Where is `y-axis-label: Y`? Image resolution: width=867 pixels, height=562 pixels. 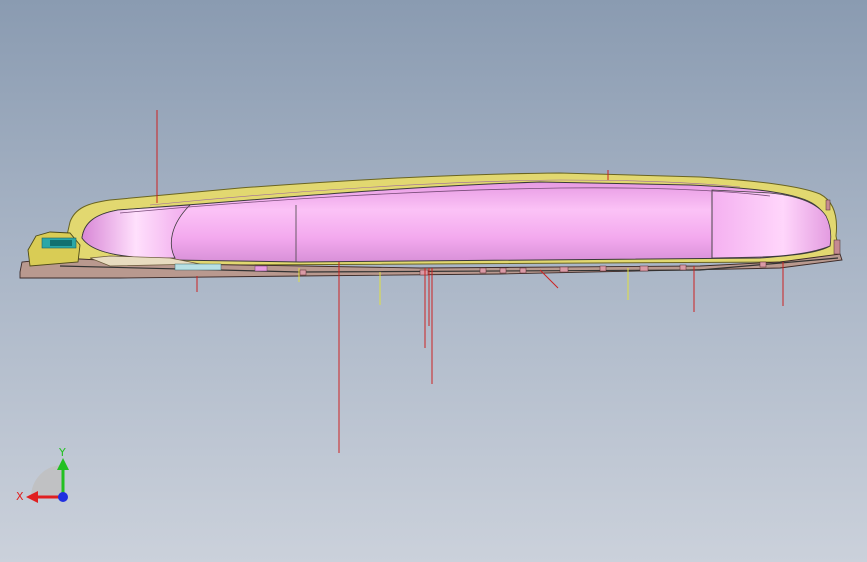 y-axis-label: Y is located at coordinates (62, 452).